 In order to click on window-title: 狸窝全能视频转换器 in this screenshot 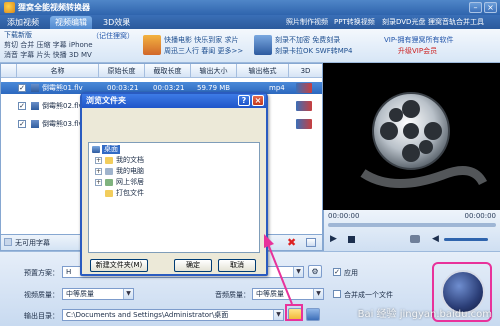, I will do `click(54, 7)`.